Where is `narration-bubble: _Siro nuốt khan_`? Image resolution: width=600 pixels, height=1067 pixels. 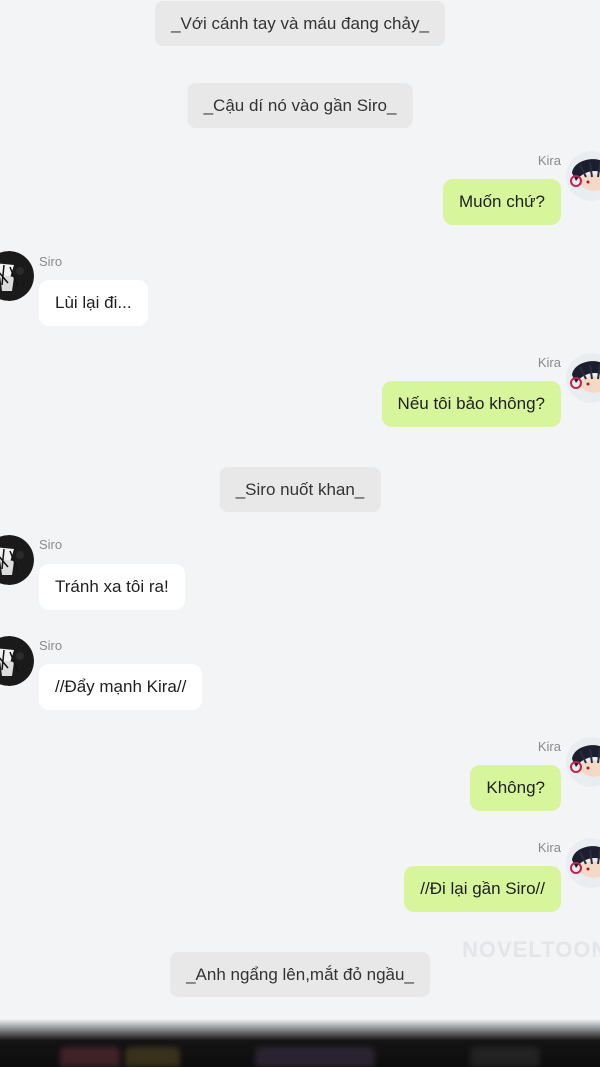 narration-bubble: _Siro nuốt khan_ is located at coordinates (300, 489).